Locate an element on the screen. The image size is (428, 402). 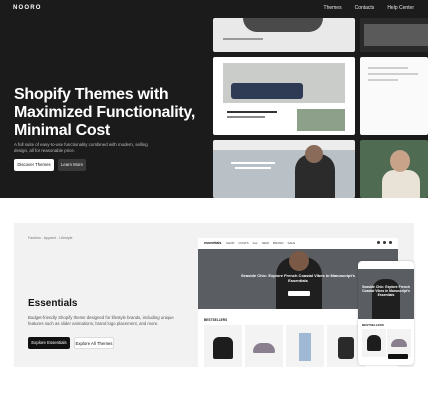
preview-nav-links: SHOP COATS ALL NEW BRAND SALE is located at coordinates (260, 243).